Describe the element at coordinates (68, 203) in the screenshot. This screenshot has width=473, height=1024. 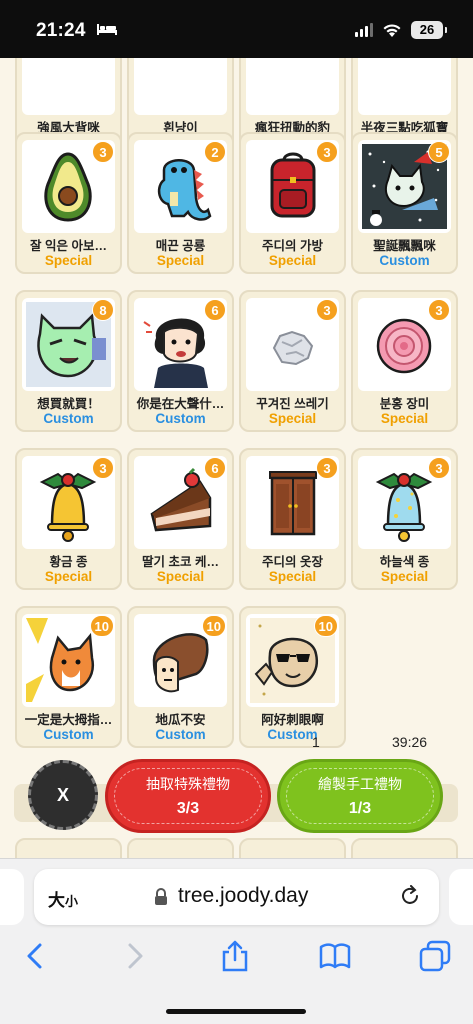
I see `gift-card-avocado: 3 잘 익은 아보… Special` at that location.